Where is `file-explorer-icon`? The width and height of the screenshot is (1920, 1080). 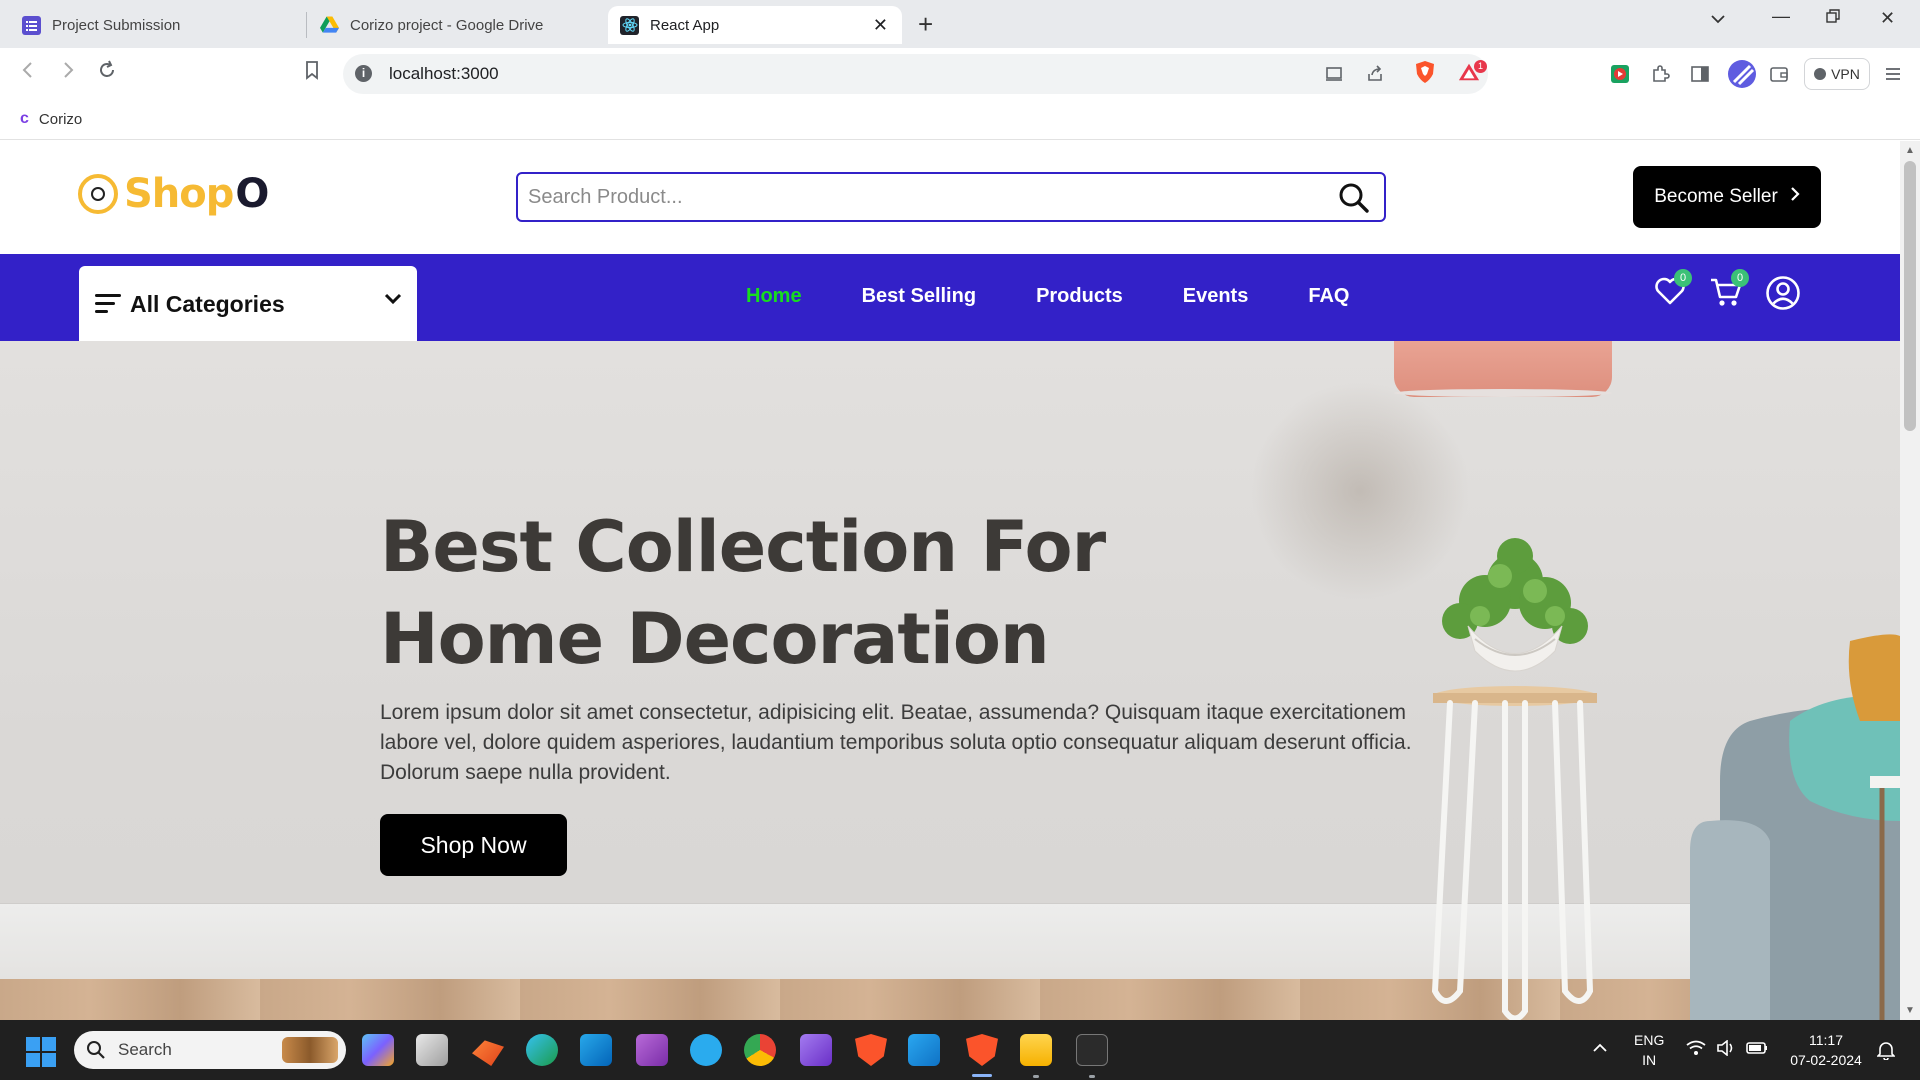 file-explorer-icon is located at coordinates (1036, 1050).